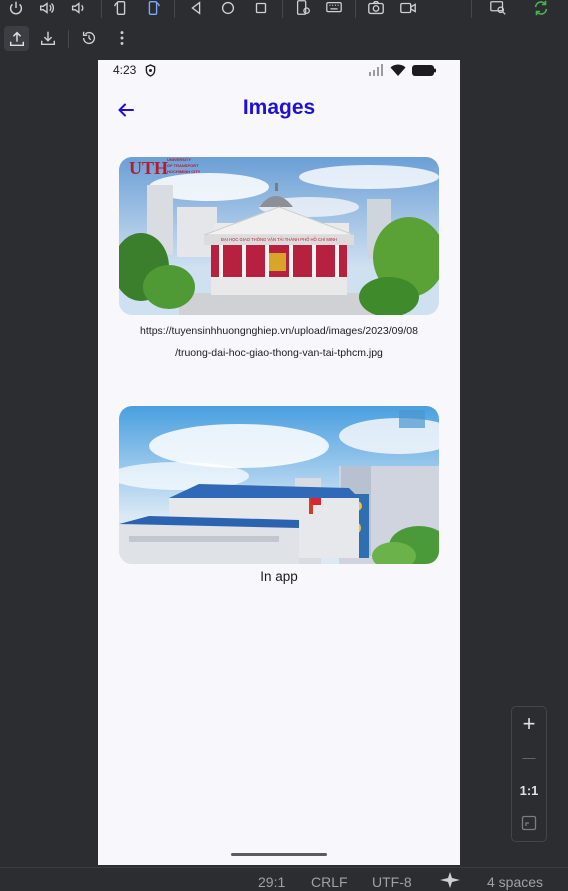  What do you see at coordinates (334, 9) in the screenshot?
I see `keyboard-icon` at bounding box center [334, 9].